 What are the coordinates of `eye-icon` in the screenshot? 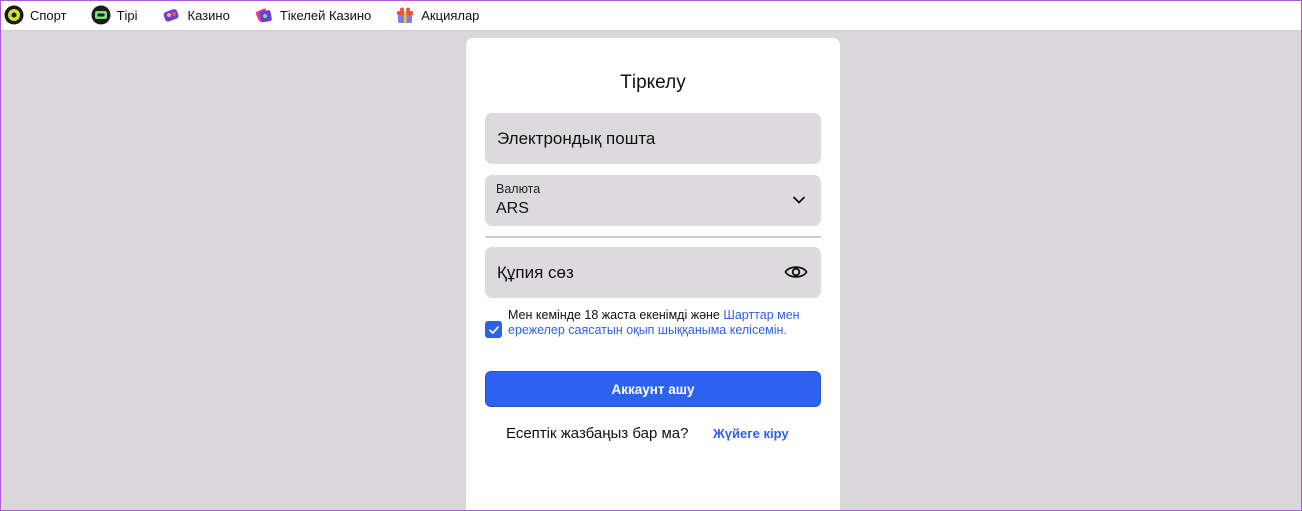 It's located at (796, 272).